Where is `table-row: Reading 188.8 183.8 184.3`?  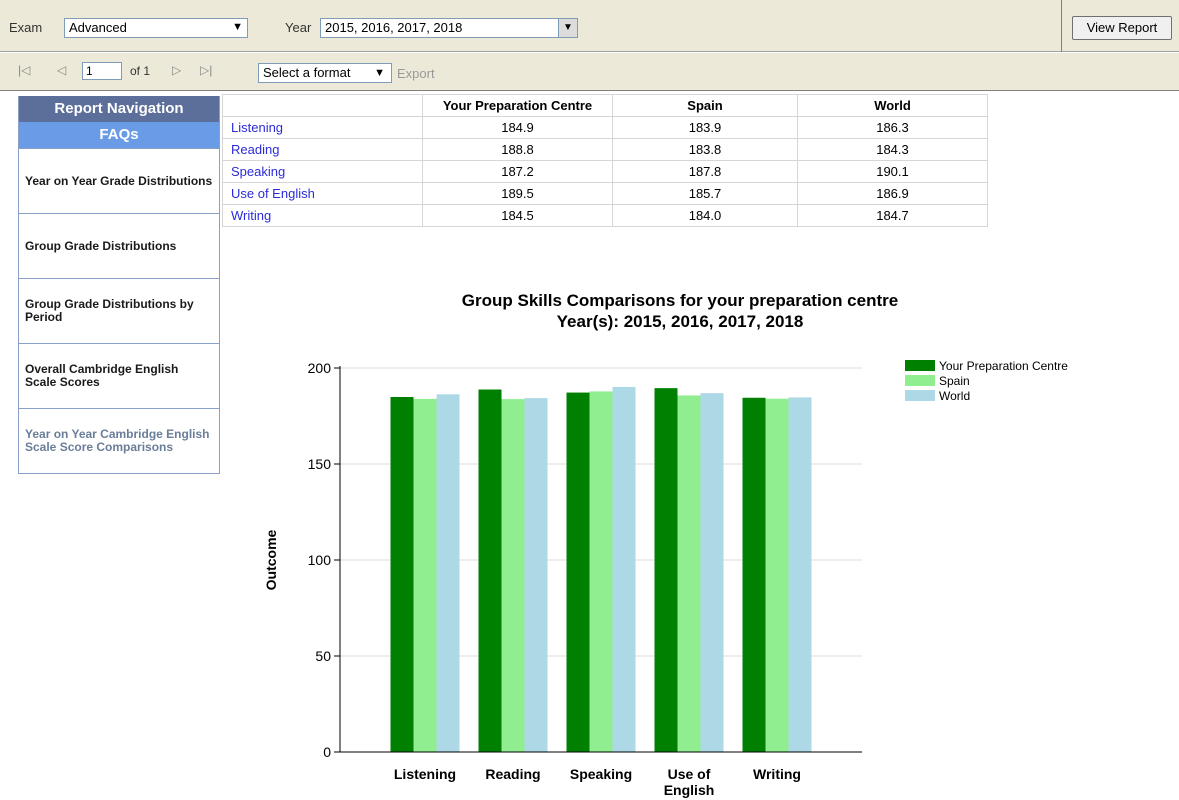 table-row: Reading 188.8 183.8 184.3 is located at coordinates (605, 149).